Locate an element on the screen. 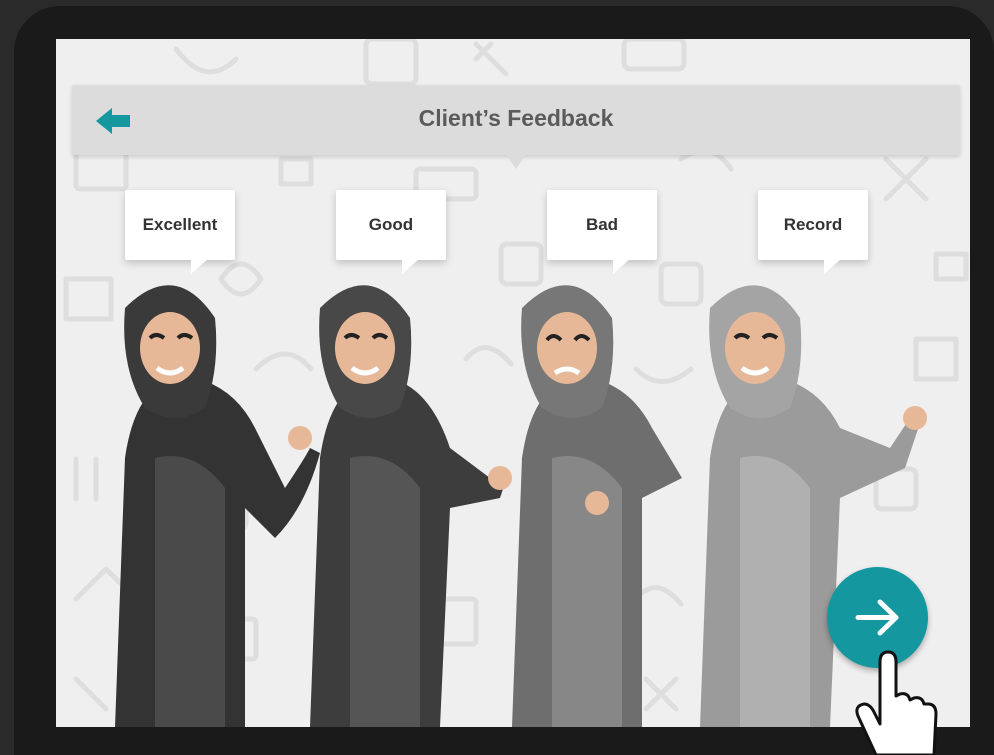 Image resolution: width=994 pixels, height=755 pixels. arrow-right-icon is located at coordinates (877, 617).